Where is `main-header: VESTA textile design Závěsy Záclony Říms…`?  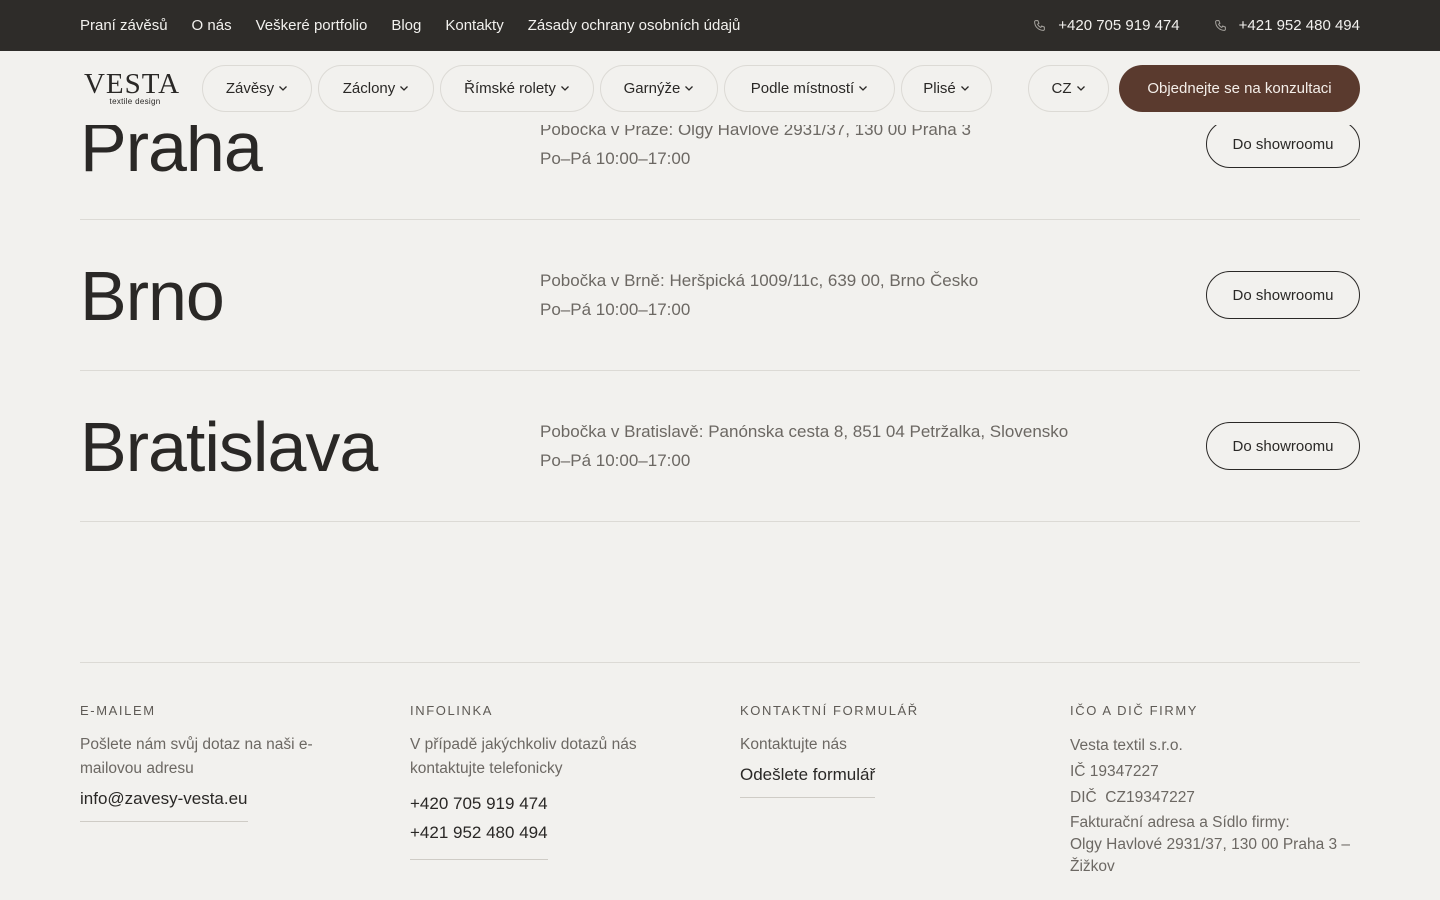
main-header: VESTA textile design Závěsy Záclony Říms… is located at coordinates (720, 88).